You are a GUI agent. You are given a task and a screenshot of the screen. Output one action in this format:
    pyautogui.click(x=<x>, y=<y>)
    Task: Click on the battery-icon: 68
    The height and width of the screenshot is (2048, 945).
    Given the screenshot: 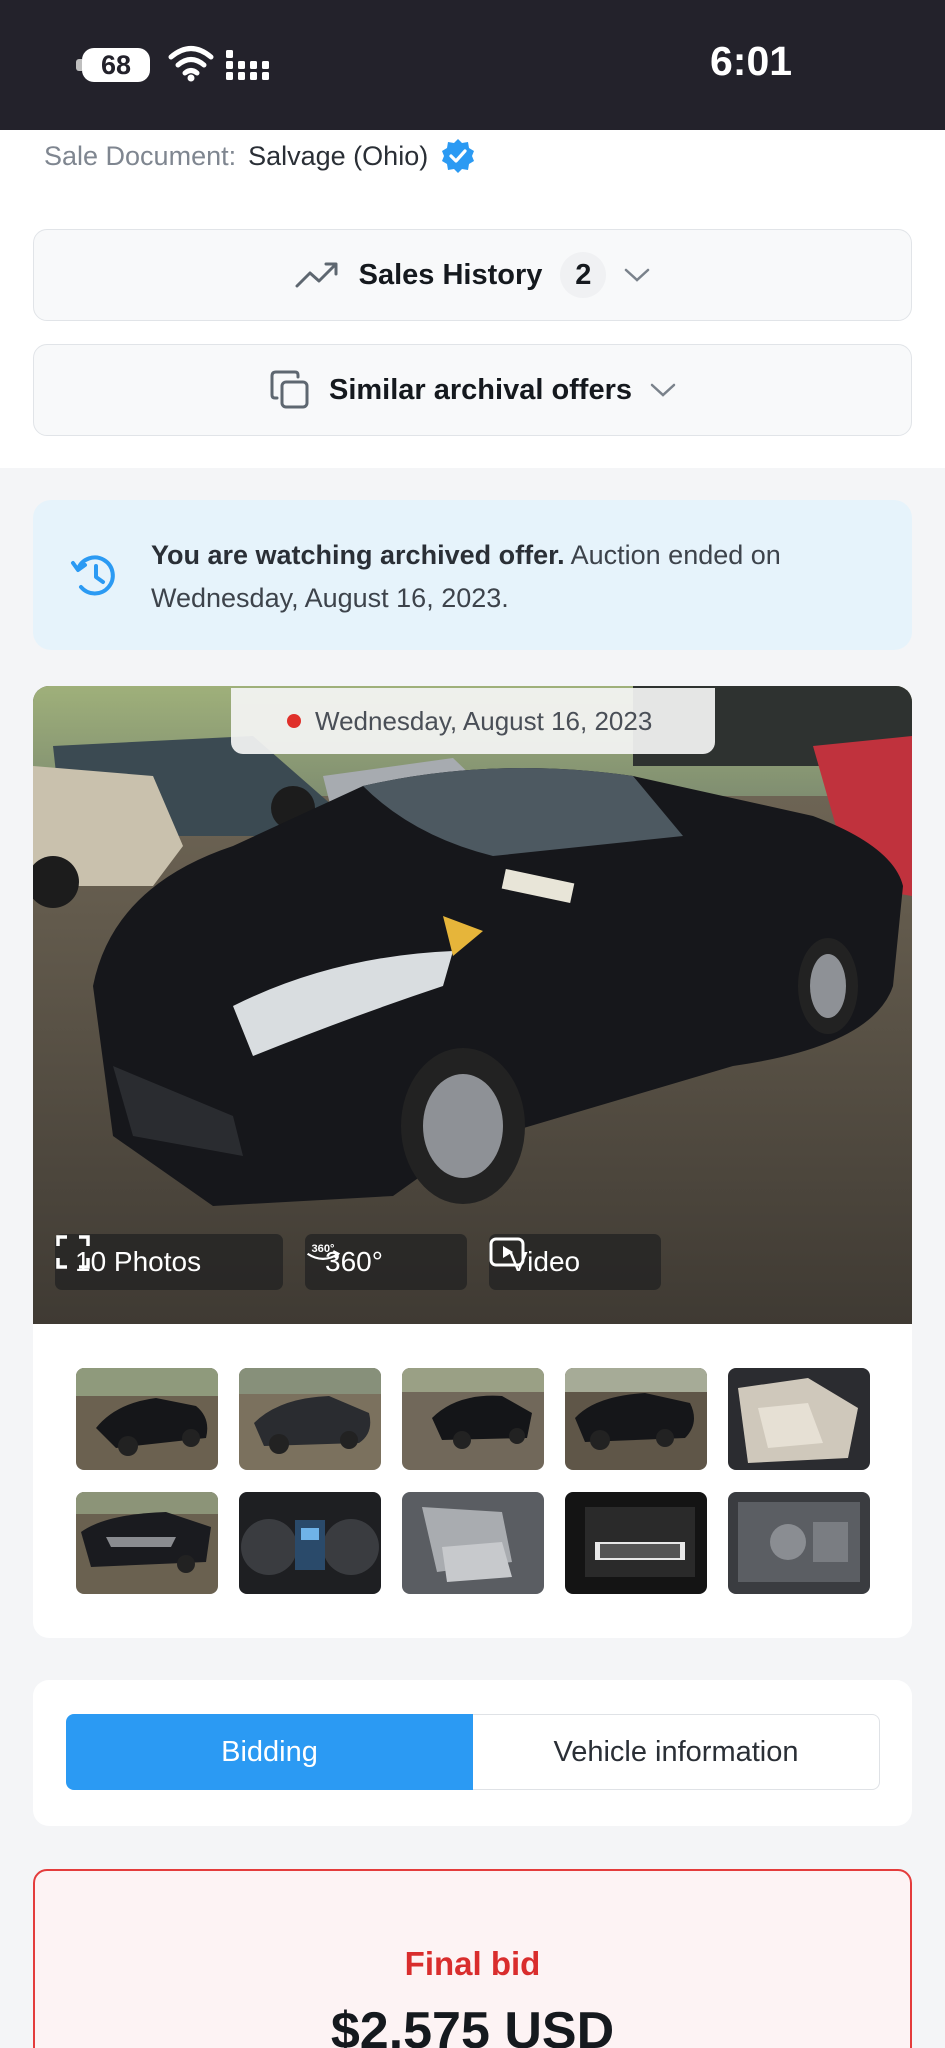 What is the action you would take?
    pyautogui.click(x=113, y=65)
    